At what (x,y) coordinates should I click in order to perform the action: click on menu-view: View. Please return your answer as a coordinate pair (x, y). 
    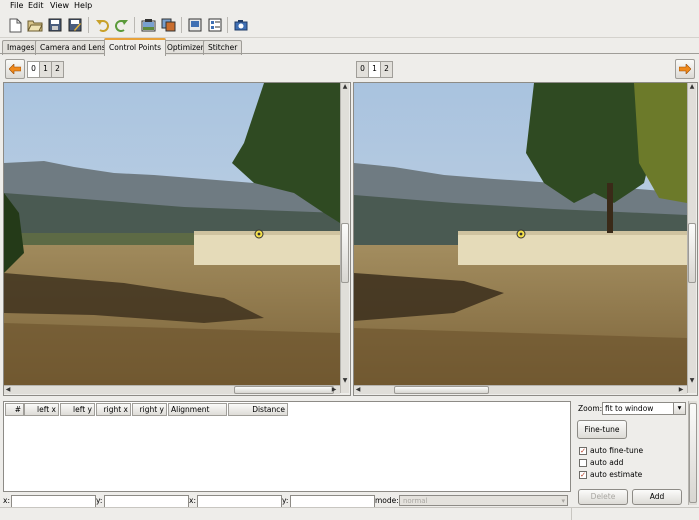
    Looking at the image, I should click on (59, 5).